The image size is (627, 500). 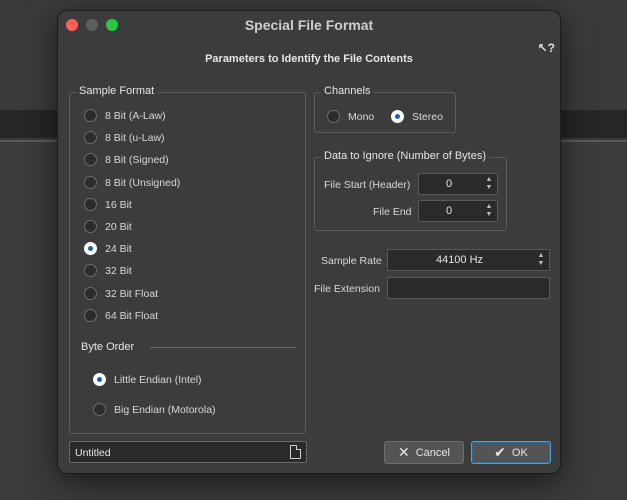 I want to click on file-start-stepper: 0 ▲ ▼, so click(x=458, y=184).